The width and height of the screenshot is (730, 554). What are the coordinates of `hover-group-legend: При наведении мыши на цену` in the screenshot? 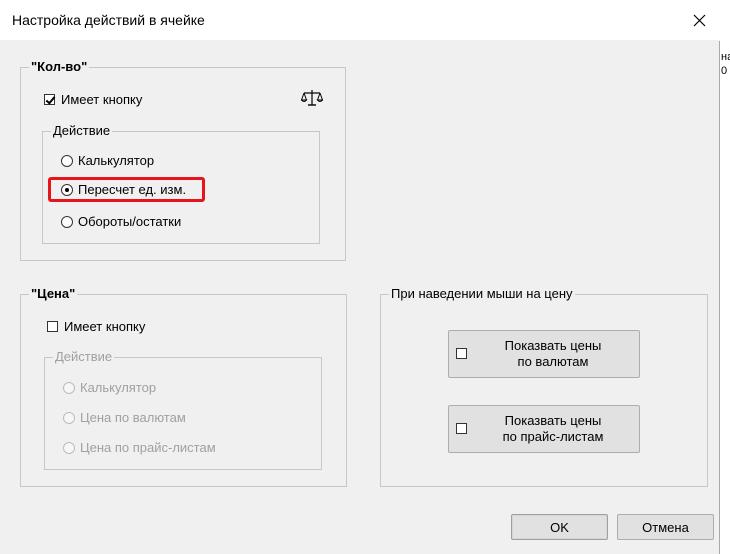 It's located at (482, 294).